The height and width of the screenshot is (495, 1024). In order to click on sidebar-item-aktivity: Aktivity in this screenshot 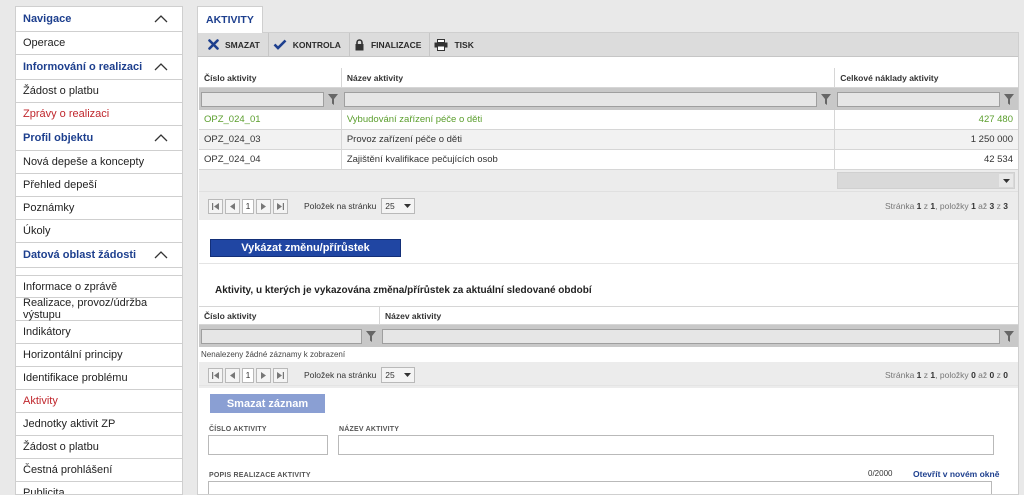, I will do `click(99, 401)`.